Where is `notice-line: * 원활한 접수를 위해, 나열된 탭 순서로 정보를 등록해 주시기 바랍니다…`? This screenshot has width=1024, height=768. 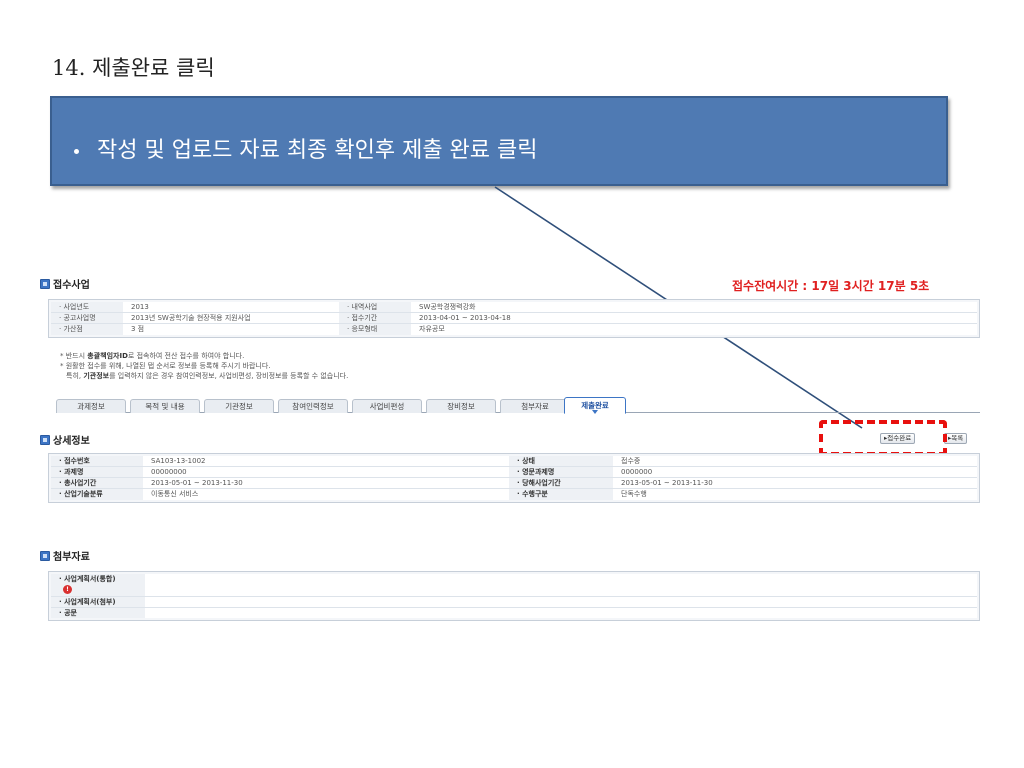 notice-line: * 원활한 접수를 위해, 나열된 탭 순서로 정보를 등록해 주시기 바랍니다… is located at coordinates (165, 366).